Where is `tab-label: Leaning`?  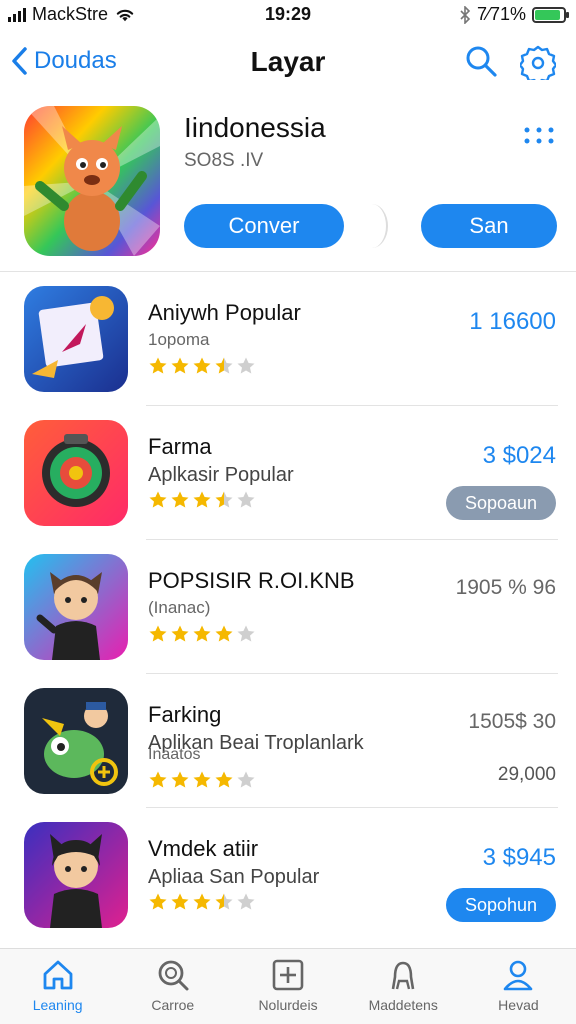
tab-label: Leaning is located at coordinates (57, 1005).